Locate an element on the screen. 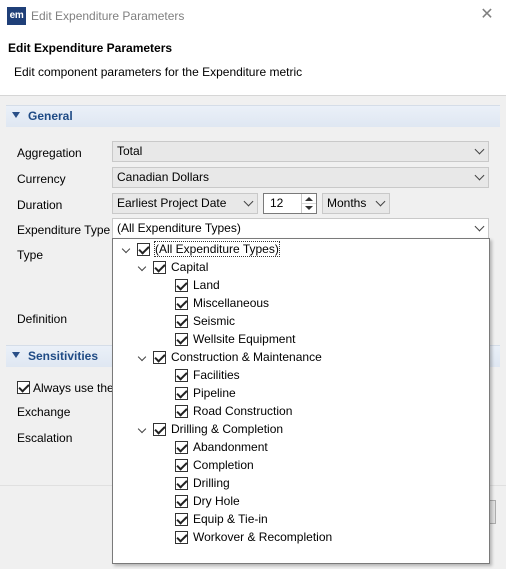 Image resolution: width=506 pixels, height=569 pixels. tree-item-row: Workover & Recompletion is located at coordinates (301, 538).